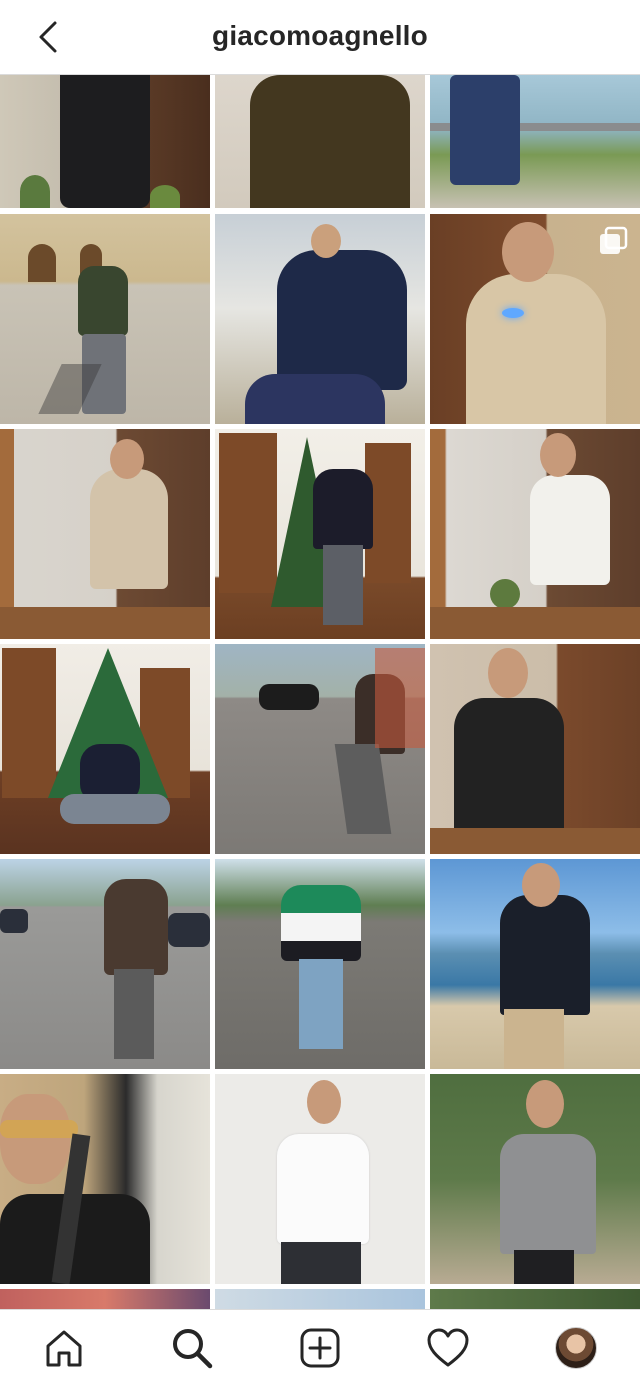 The height and width of the screenshot is (1387, 640). I want to click on home-icon, so click(64, 1348).